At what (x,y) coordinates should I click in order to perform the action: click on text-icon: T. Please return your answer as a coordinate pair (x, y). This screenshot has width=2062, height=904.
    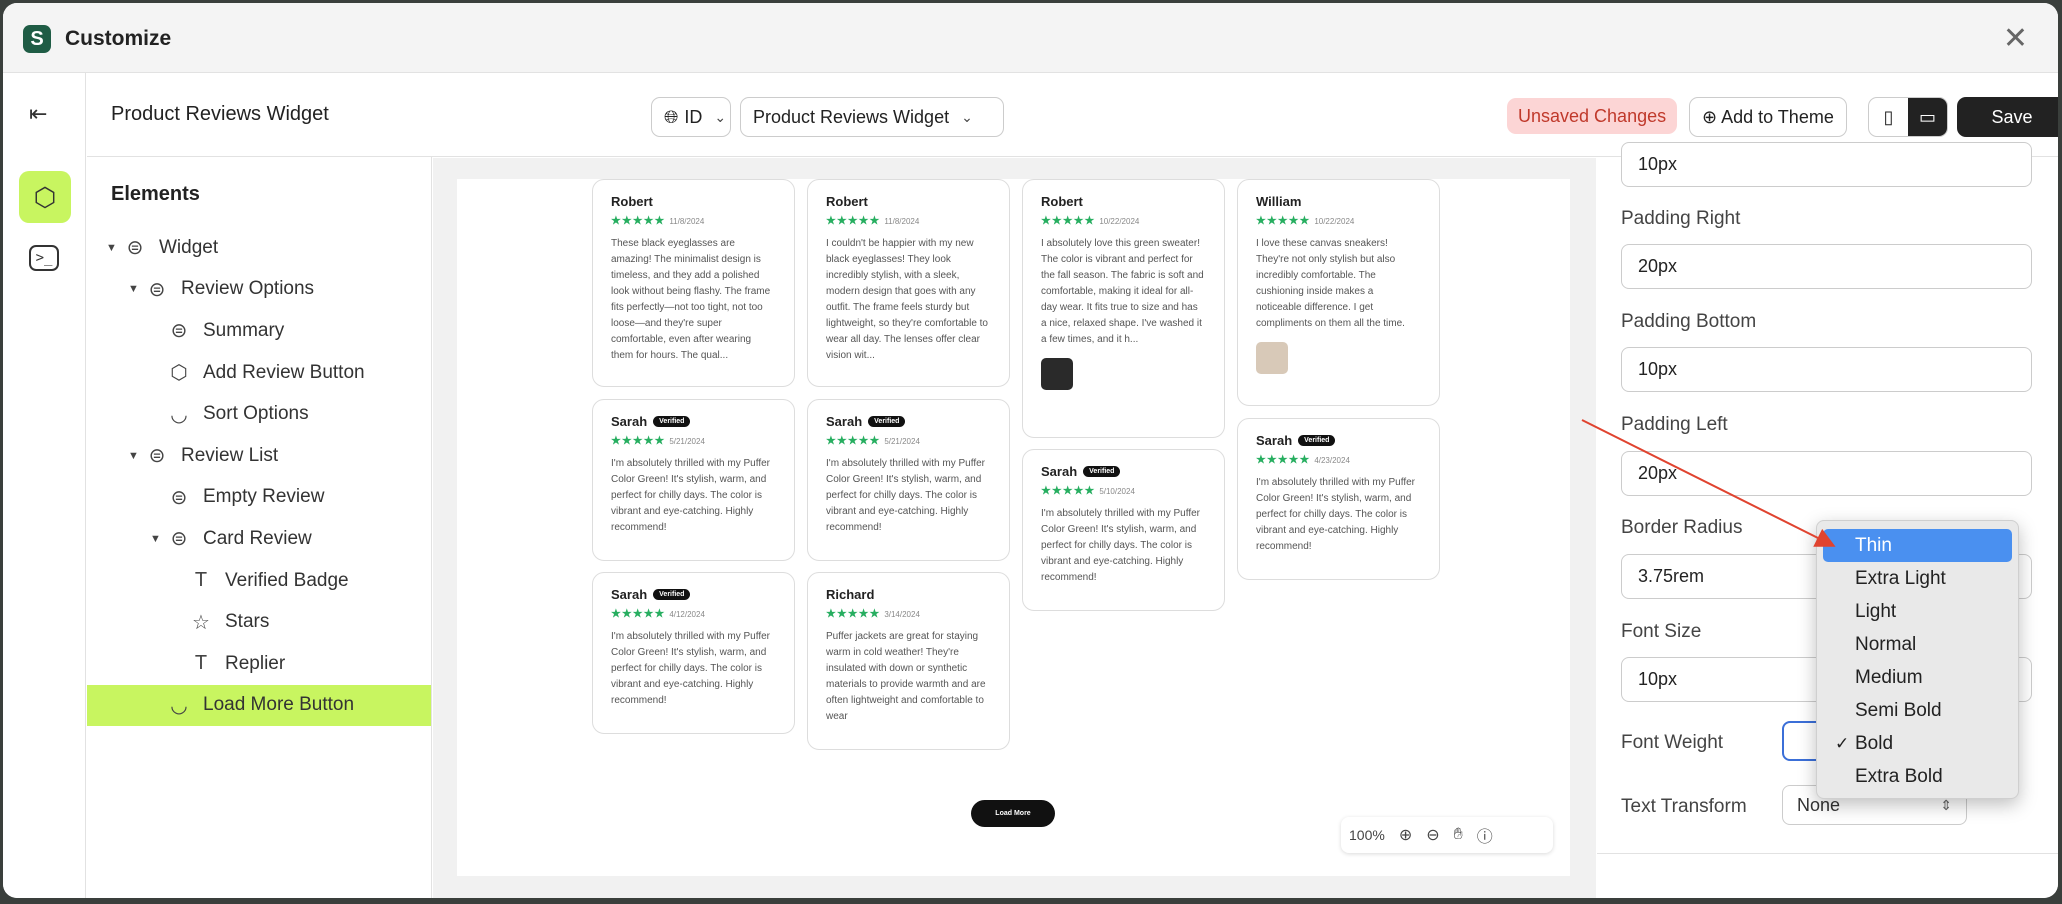
    Looking at the image, I should click on (201, 580).